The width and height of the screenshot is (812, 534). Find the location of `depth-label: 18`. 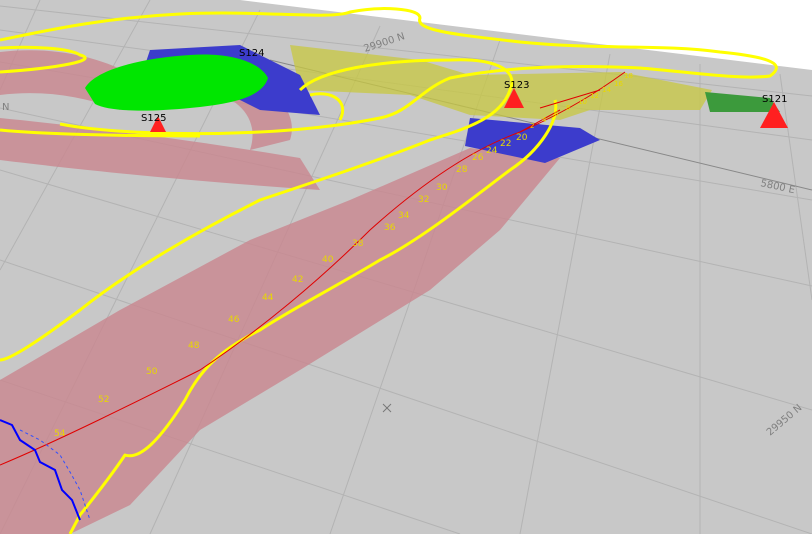

depth-label: 18 is located at coordinates (628, 76).